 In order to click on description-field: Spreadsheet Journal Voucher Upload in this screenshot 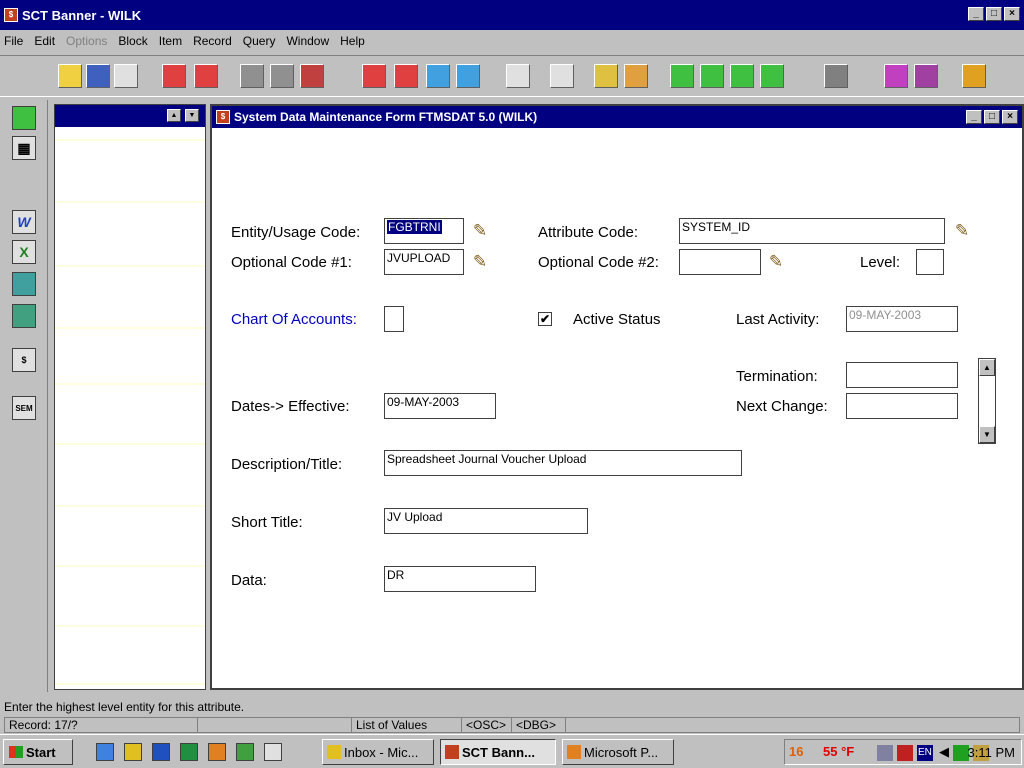, I will do `click(563, 463)`.